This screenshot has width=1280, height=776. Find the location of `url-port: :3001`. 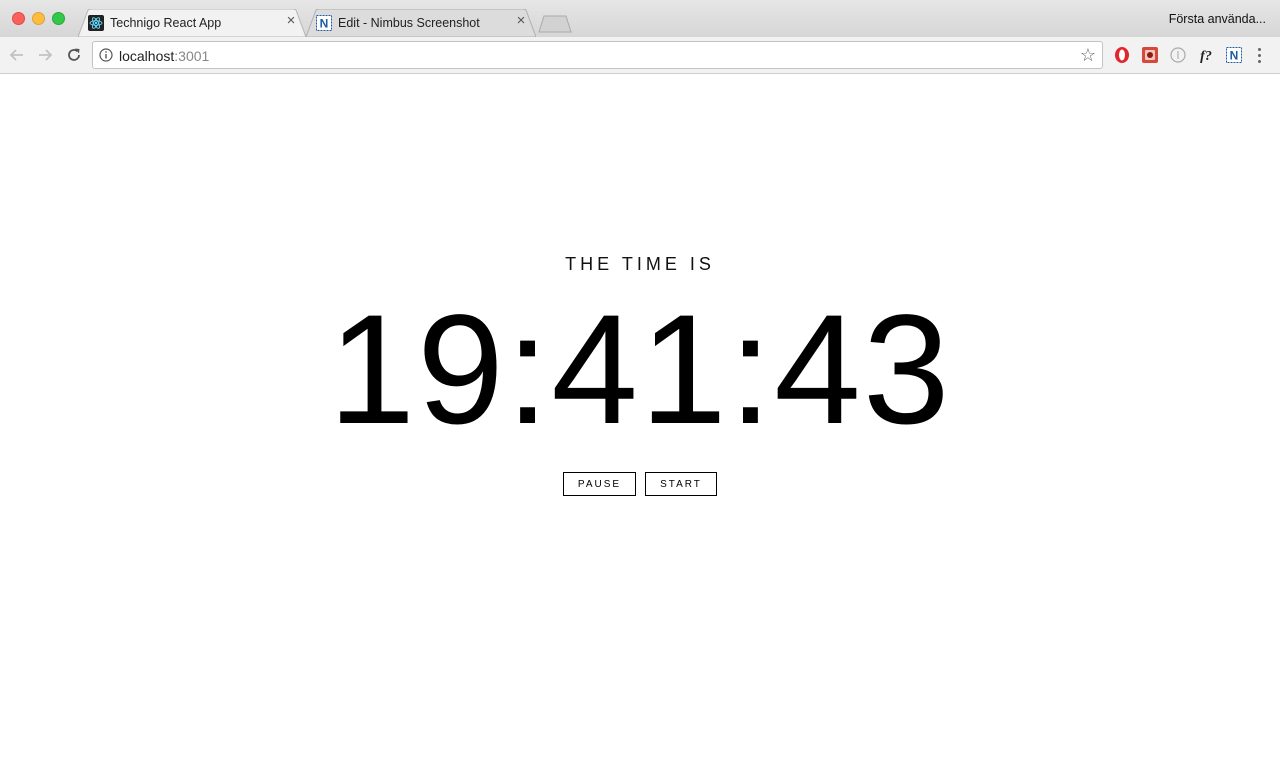

url-port: :3001 is located at coordinates (192, 56).